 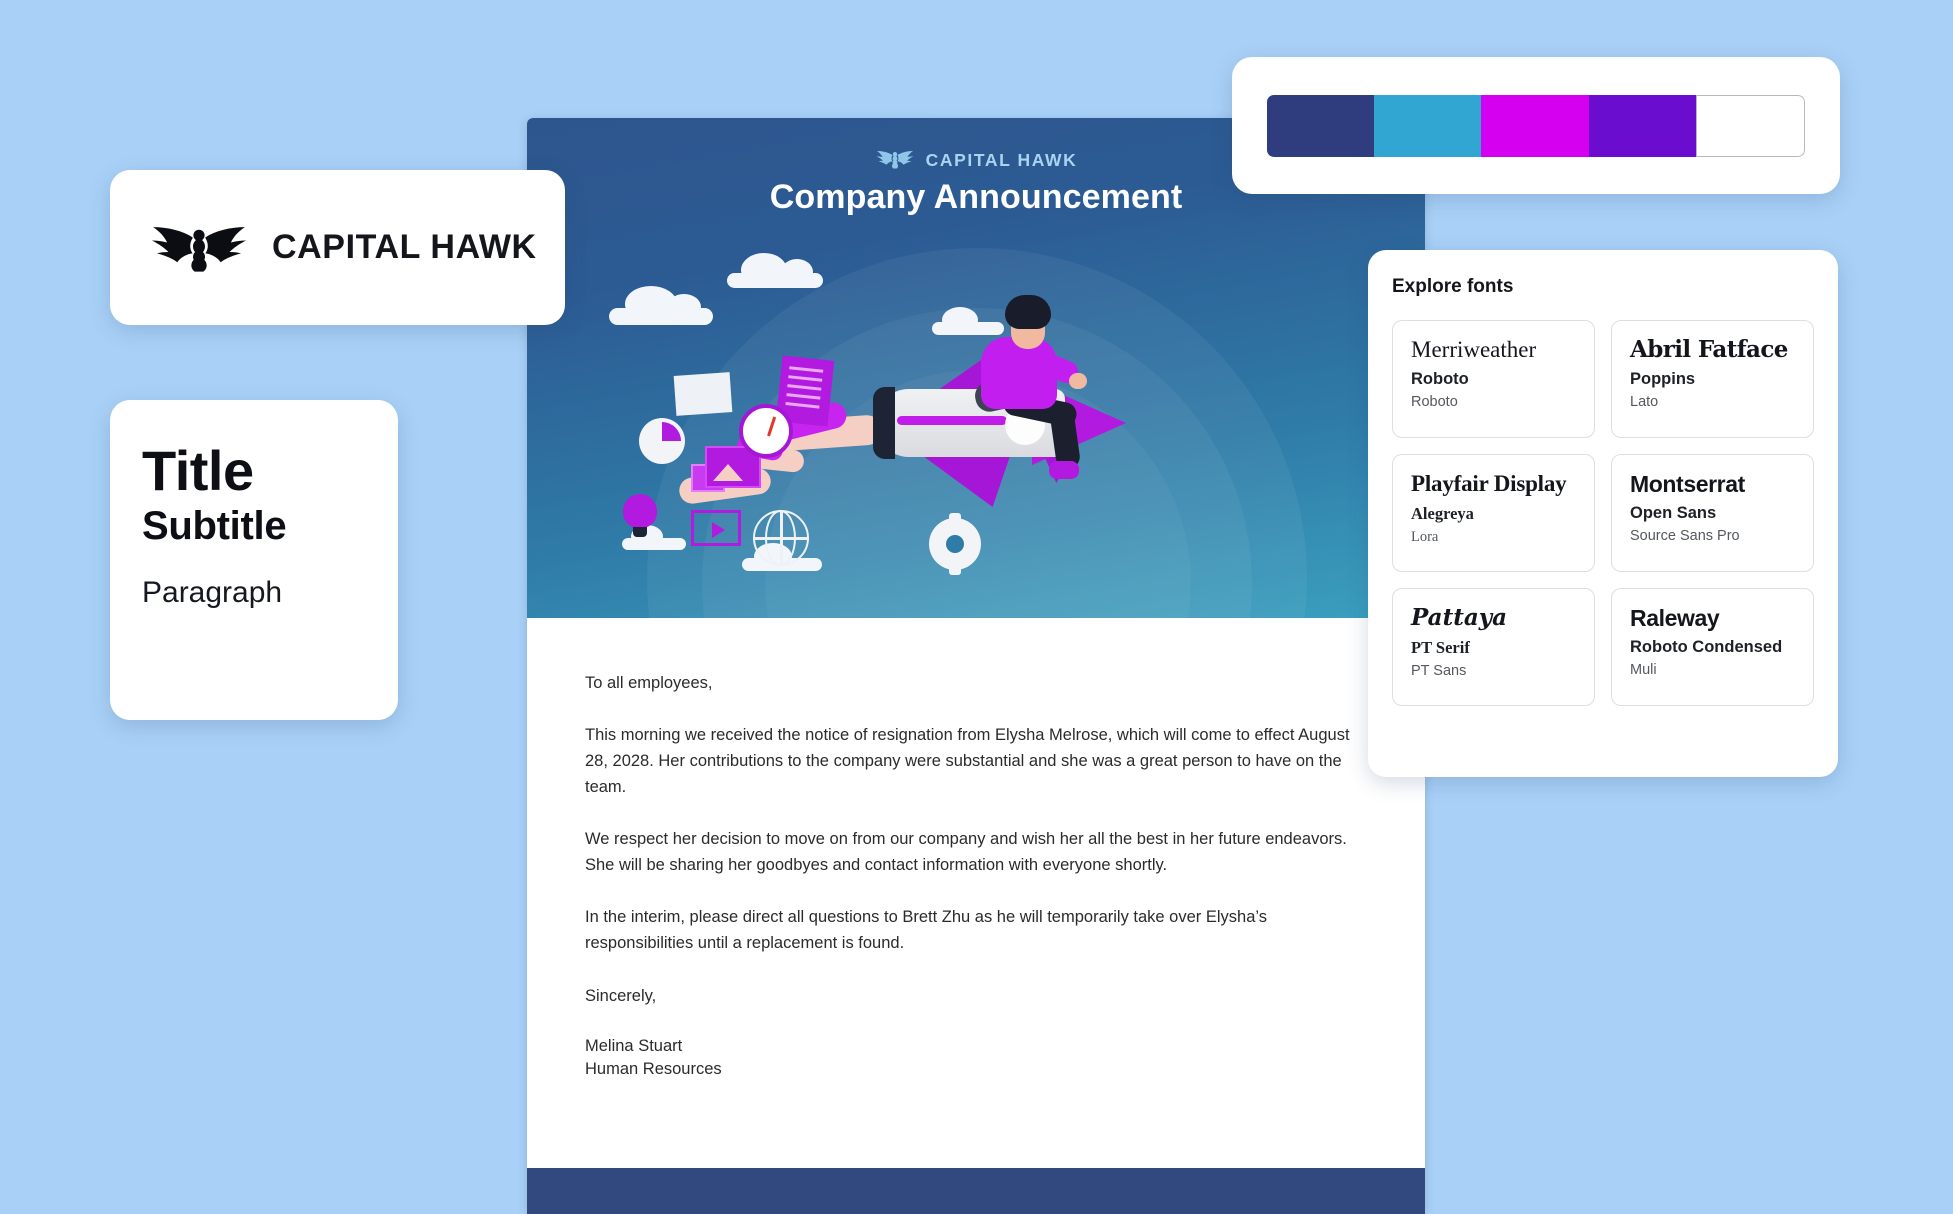 What do you see at coordinates (1685, 536) in the screenshot?
I see `font-body: Source Sans Pro` at bounding box center [1685, 536].